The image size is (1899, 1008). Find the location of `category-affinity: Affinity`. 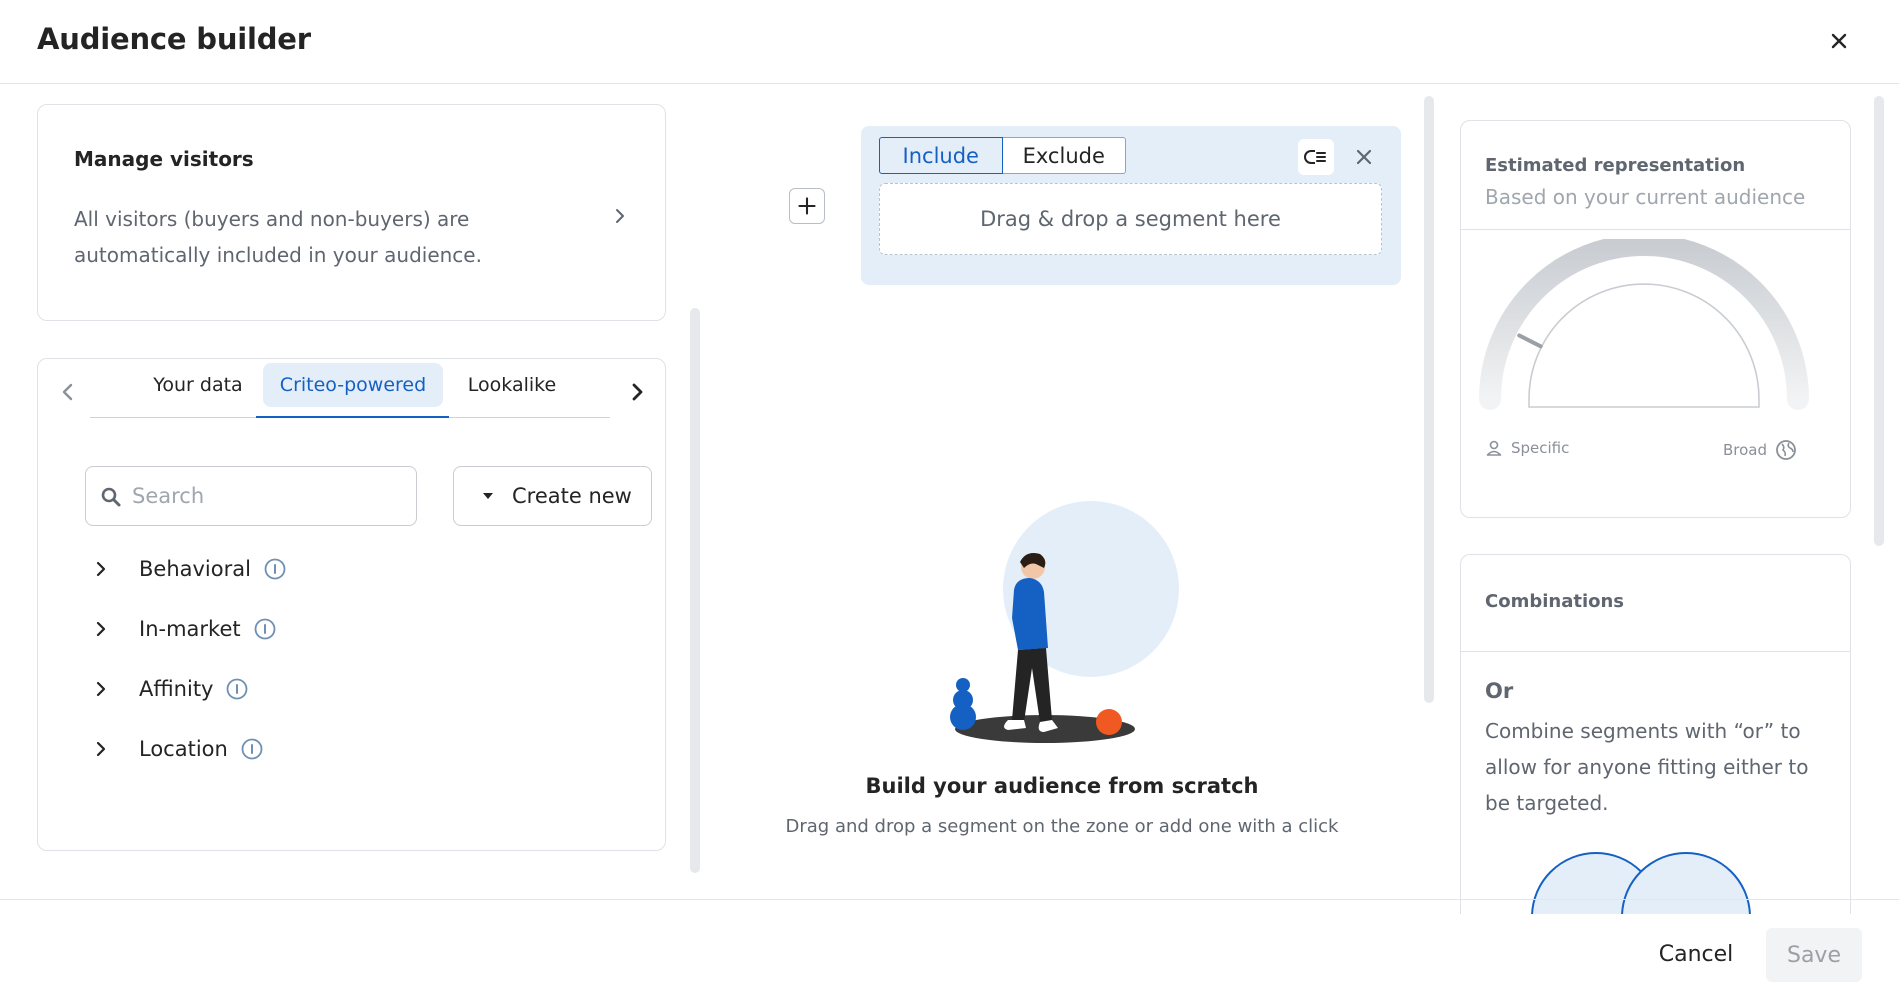

category-affinity: Affinity is located at coordinates (167, 689).